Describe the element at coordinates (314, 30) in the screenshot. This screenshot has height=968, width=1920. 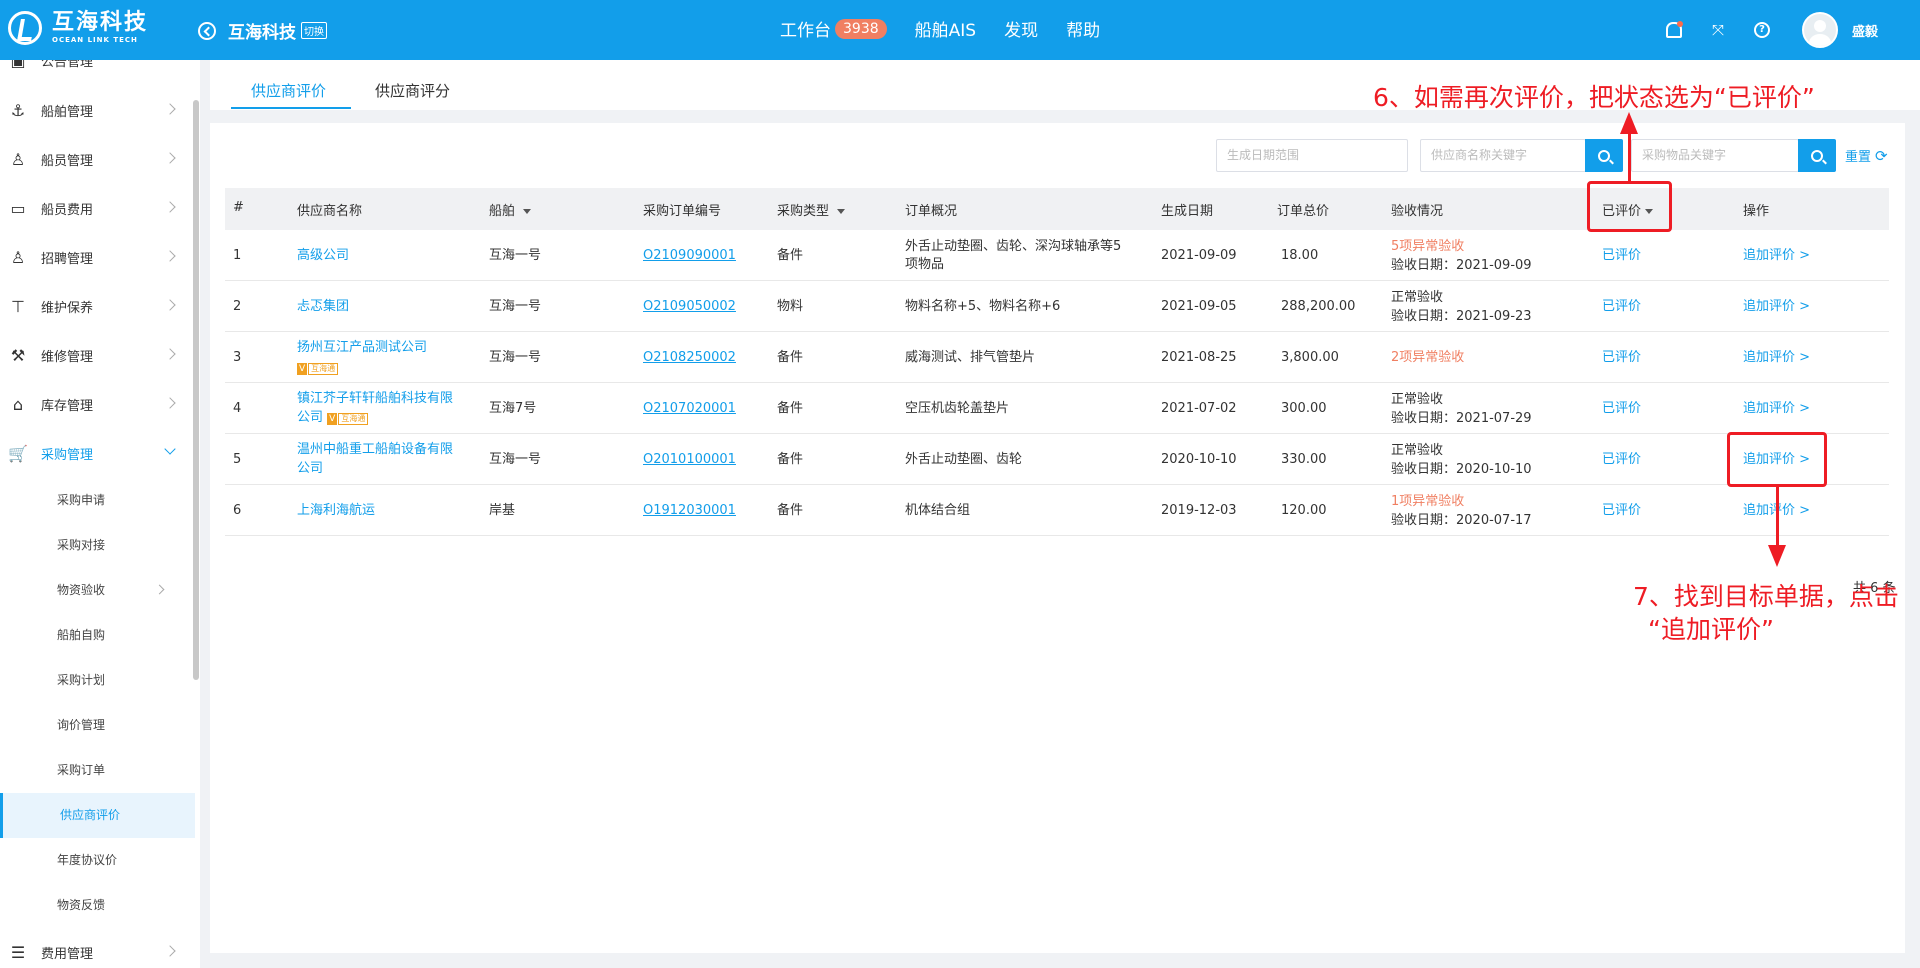
I see `switch-company-button: 切换` at that location.